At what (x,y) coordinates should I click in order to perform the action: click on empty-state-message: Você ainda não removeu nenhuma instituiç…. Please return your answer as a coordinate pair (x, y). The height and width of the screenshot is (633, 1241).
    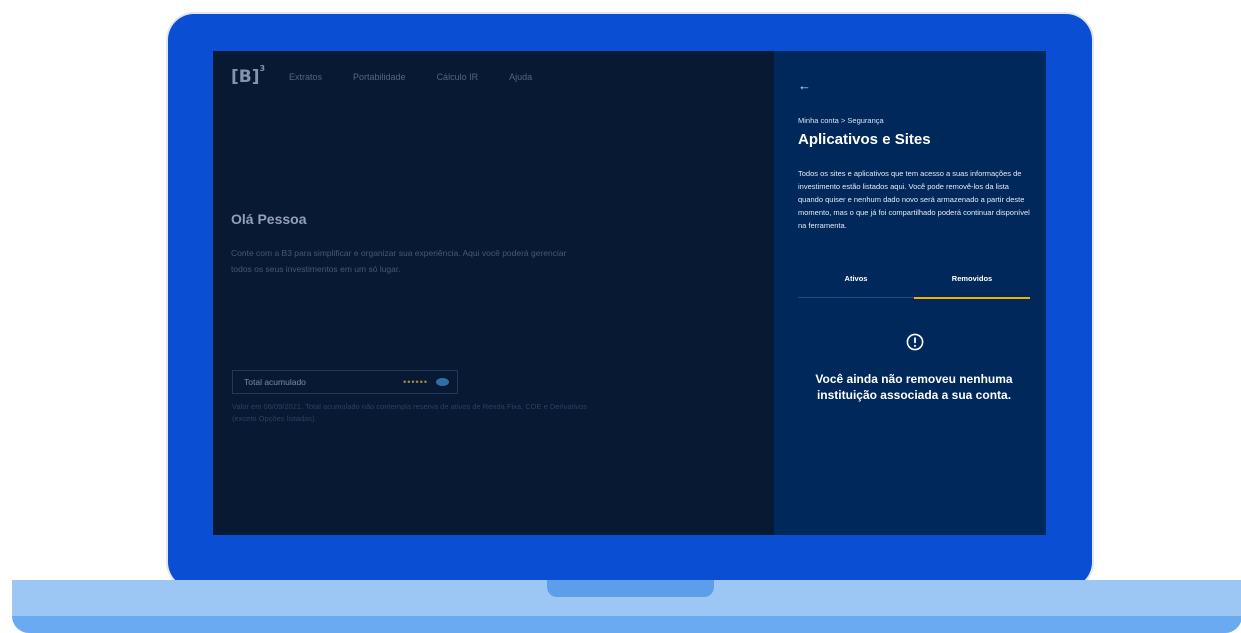
    Looking at the image, I should click on (914, 387).